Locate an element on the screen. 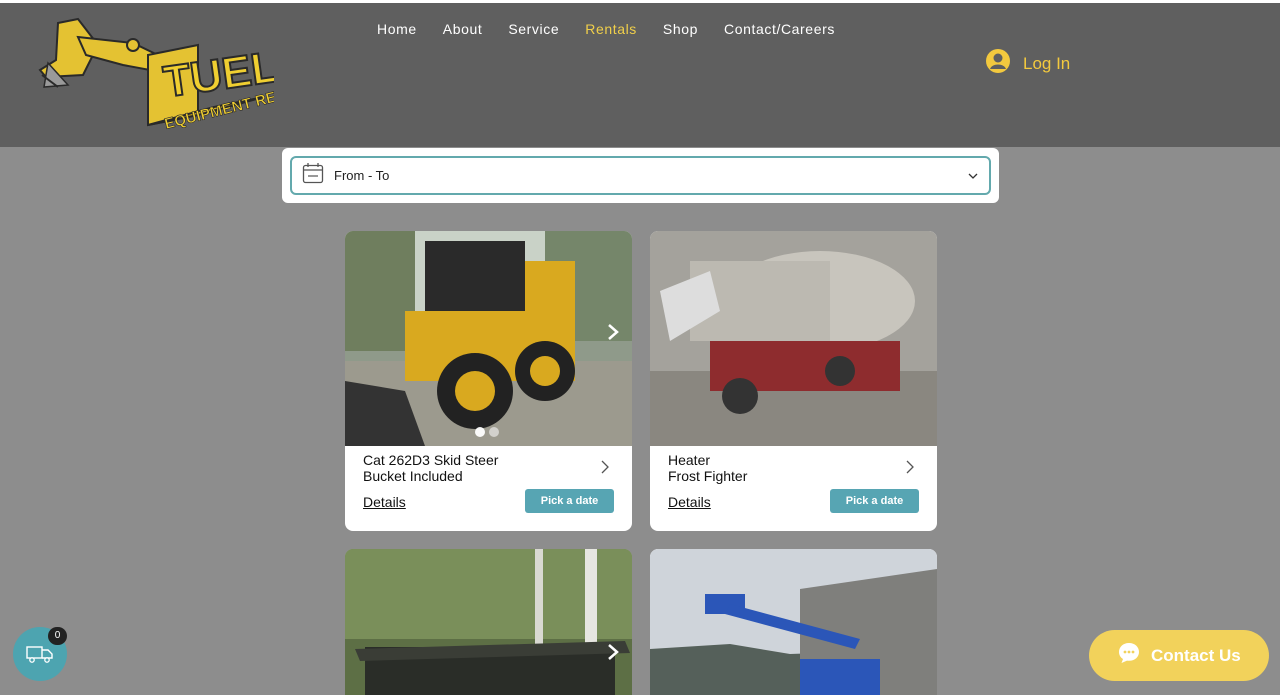 The image size is (1280, 695). chevron-down-icon is located at coordinates (973, 178).